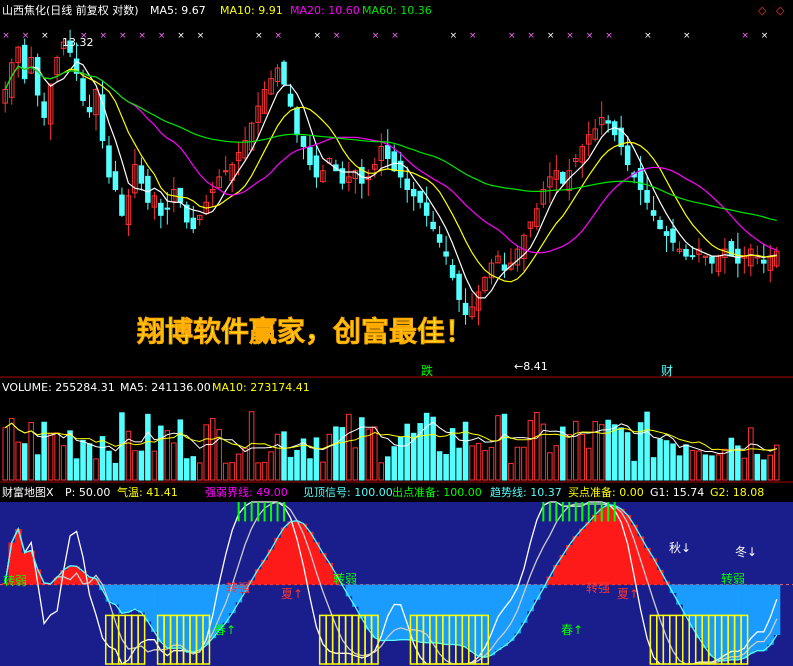 This screenshot has width=793, height=666. Describe the element at coordinates (15, 580) in the screenshot. I see `weak-label-1: 转弱` at that location.